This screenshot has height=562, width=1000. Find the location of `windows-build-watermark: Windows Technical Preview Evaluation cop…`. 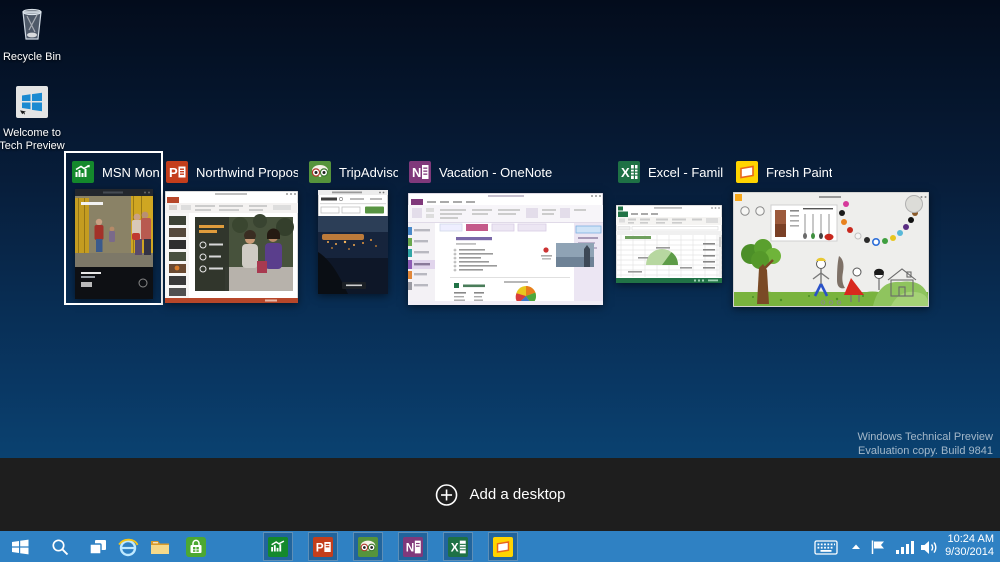

windows-build-watermark: Windows Technical Preview Evaluation cop… is located at coordinates (925, 444).